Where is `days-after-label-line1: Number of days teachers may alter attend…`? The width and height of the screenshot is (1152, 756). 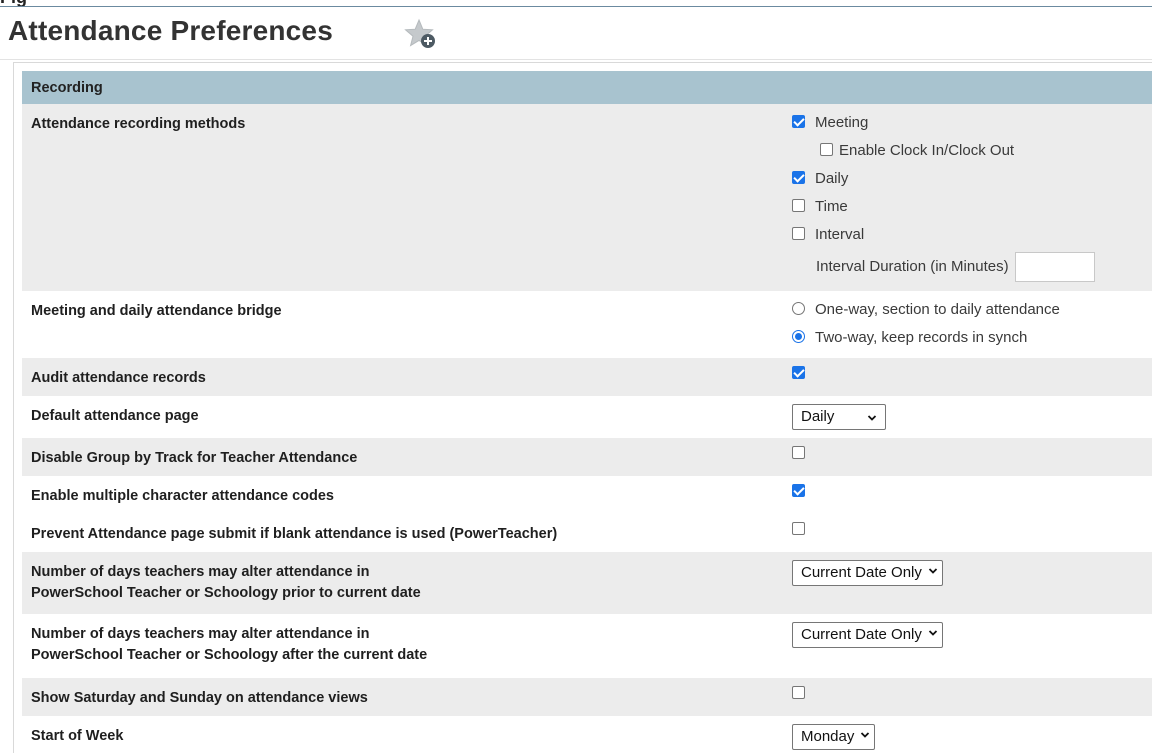 days-after-label-line1: Number of days teachers may alter attend… is located at coordinates (200, 634).